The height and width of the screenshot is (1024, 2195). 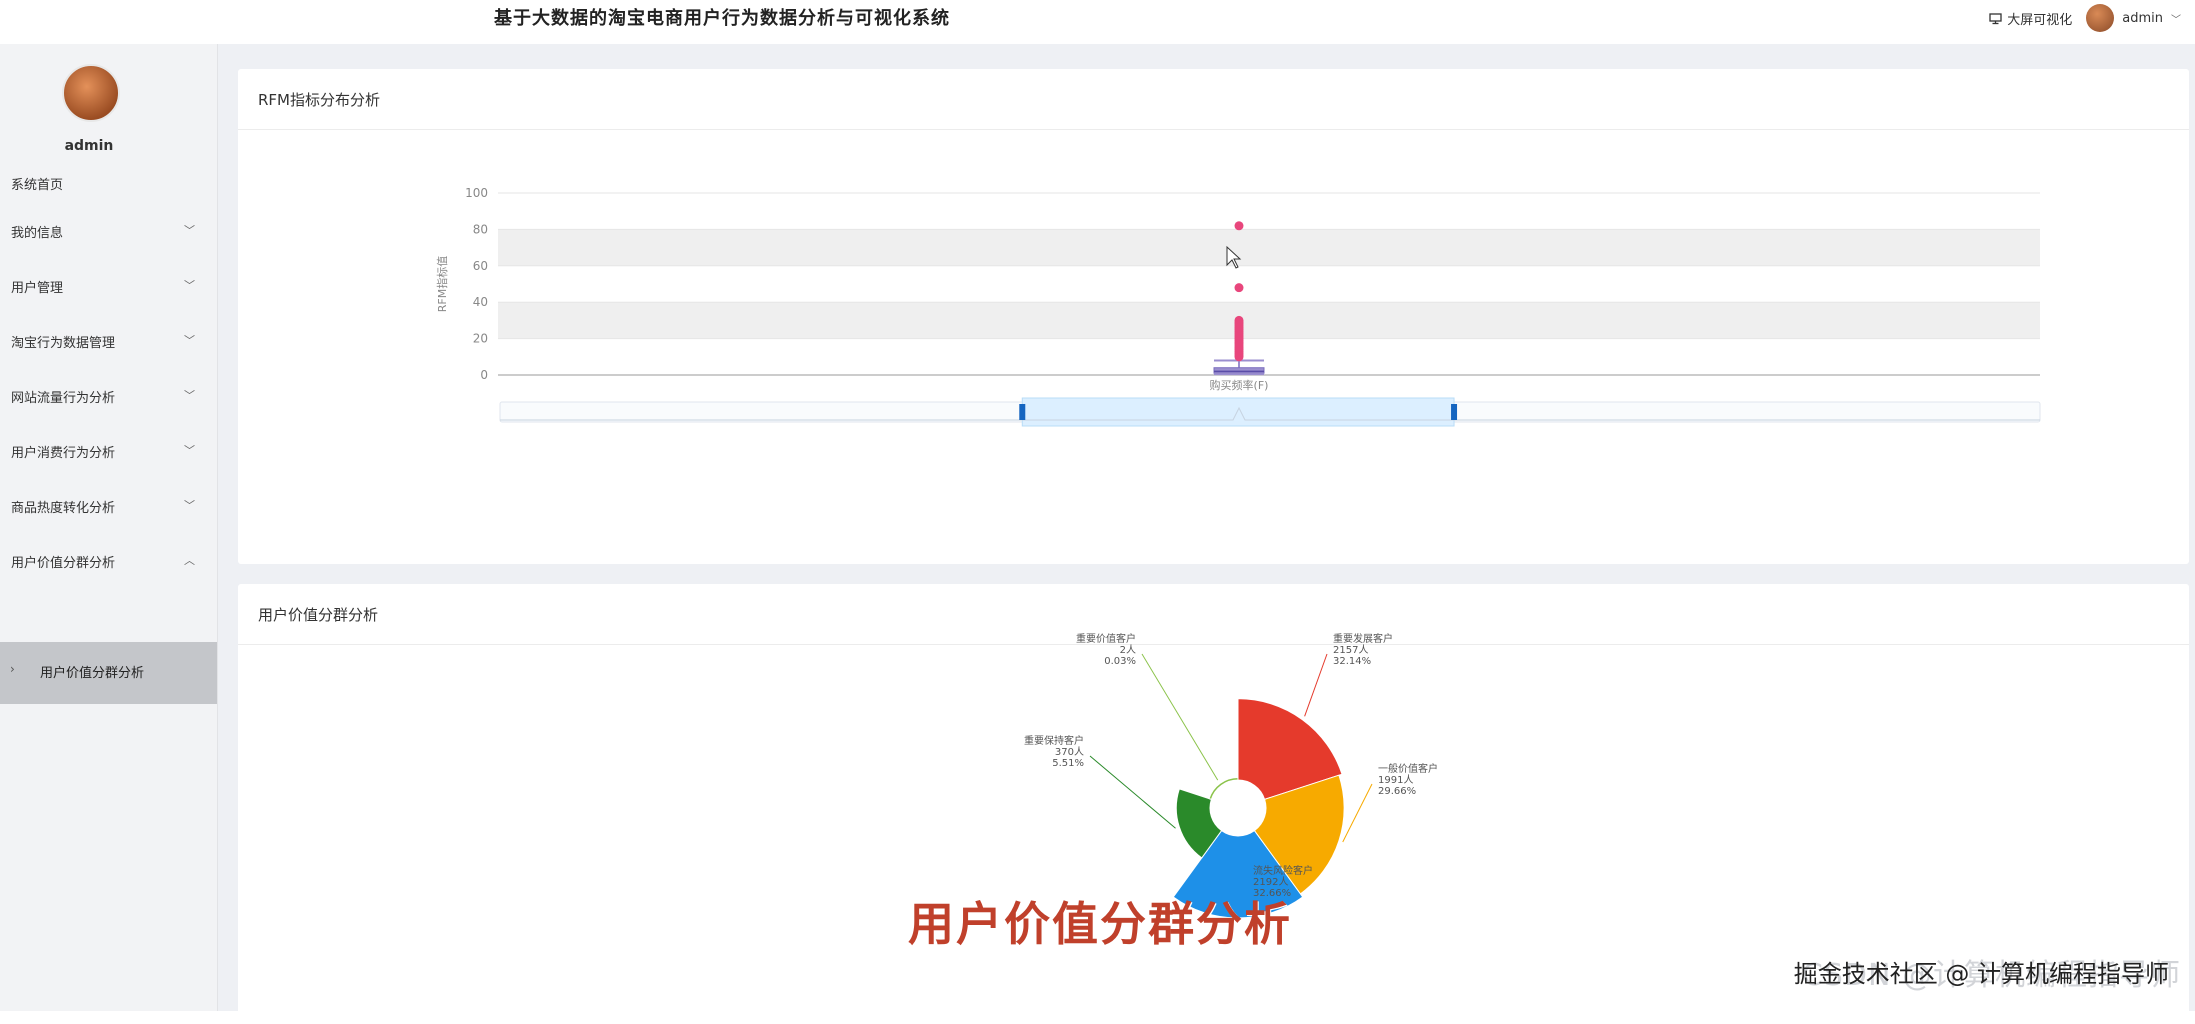 I want to click on sidebar-item-product-heat: 商品热度转化分析 ﹀, so click(x=108, y=514).